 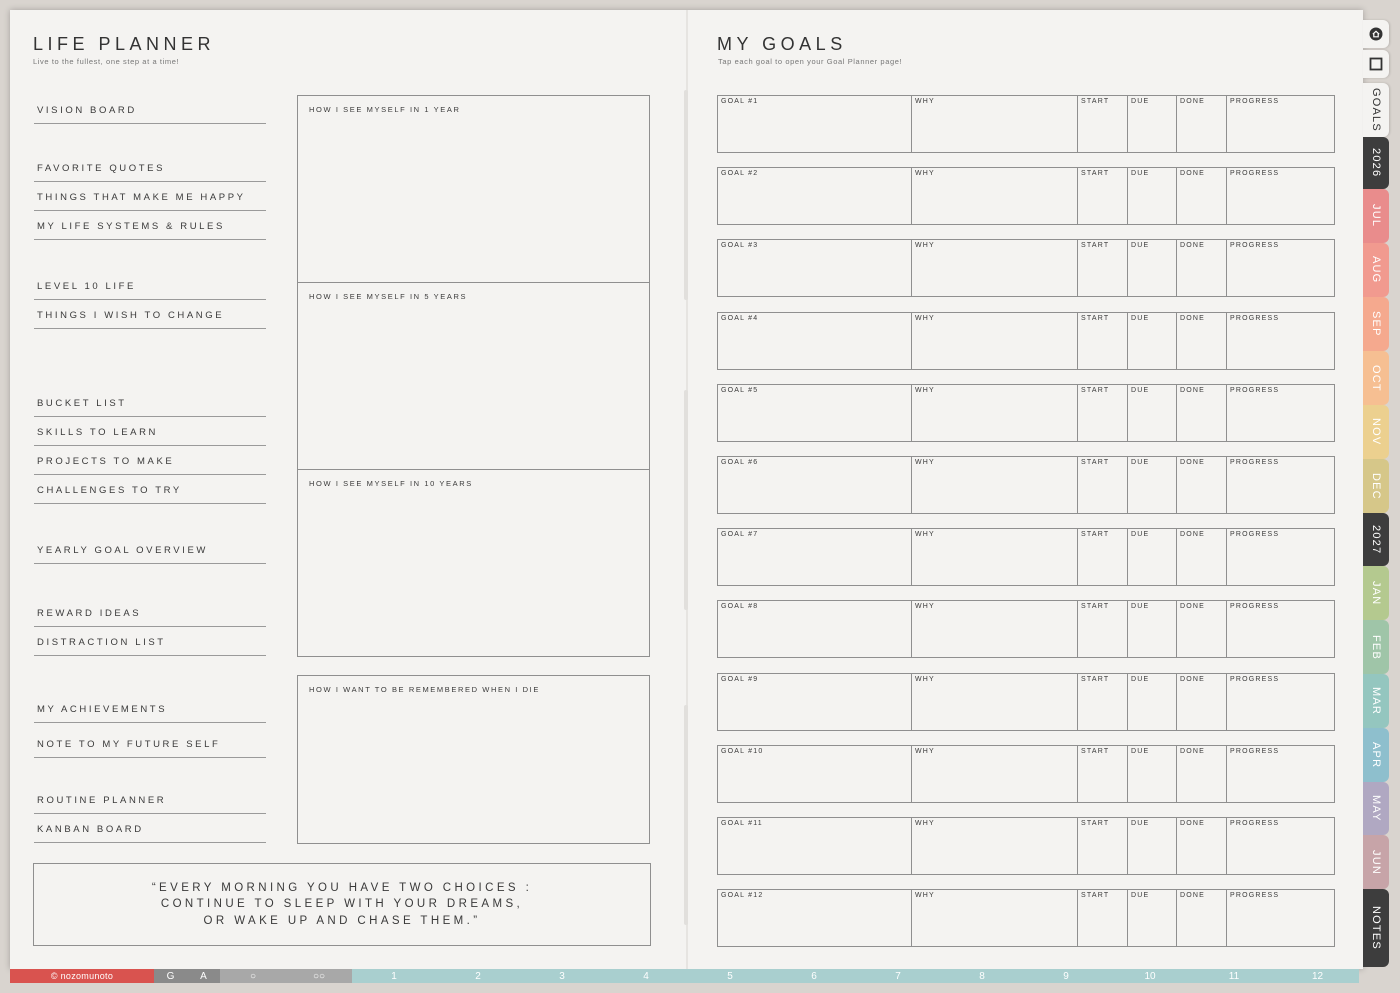 I want to click on goal-label: GOAL #9, so click(x=740, y=679).